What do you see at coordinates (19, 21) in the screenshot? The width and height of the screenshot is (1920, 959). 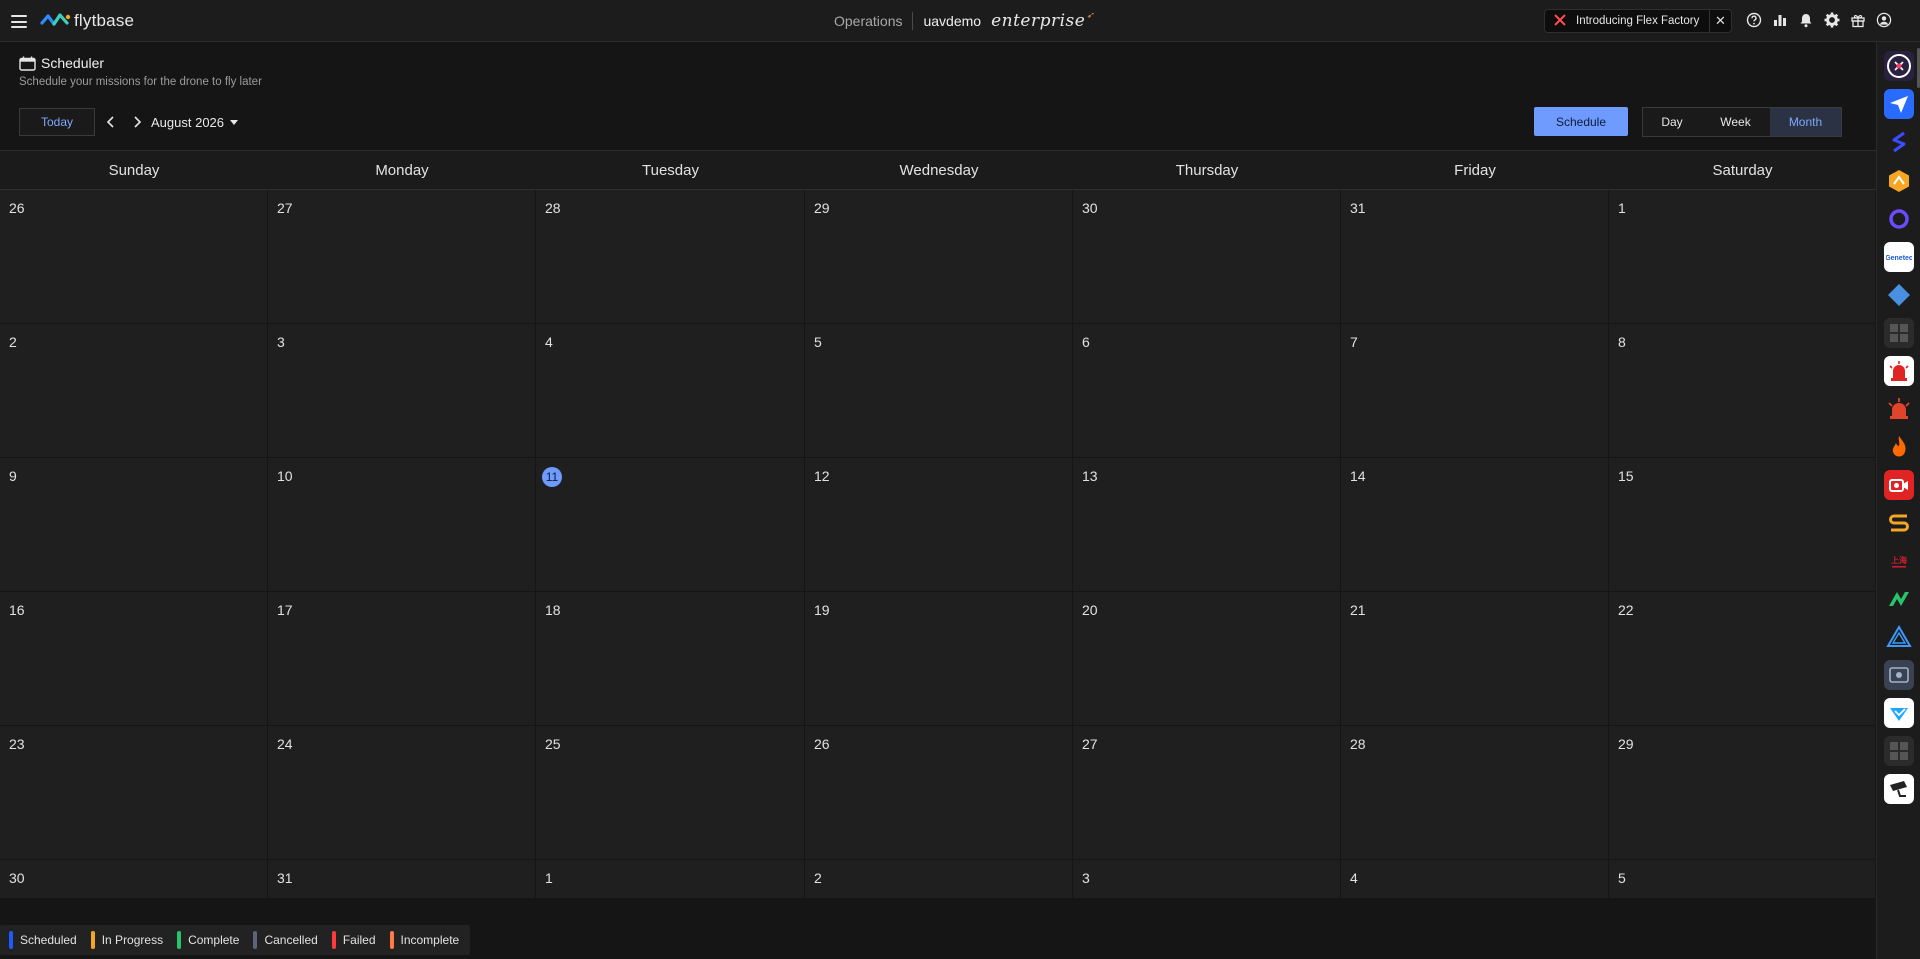 I see `menu-icon` at bounding box center [19, 21].